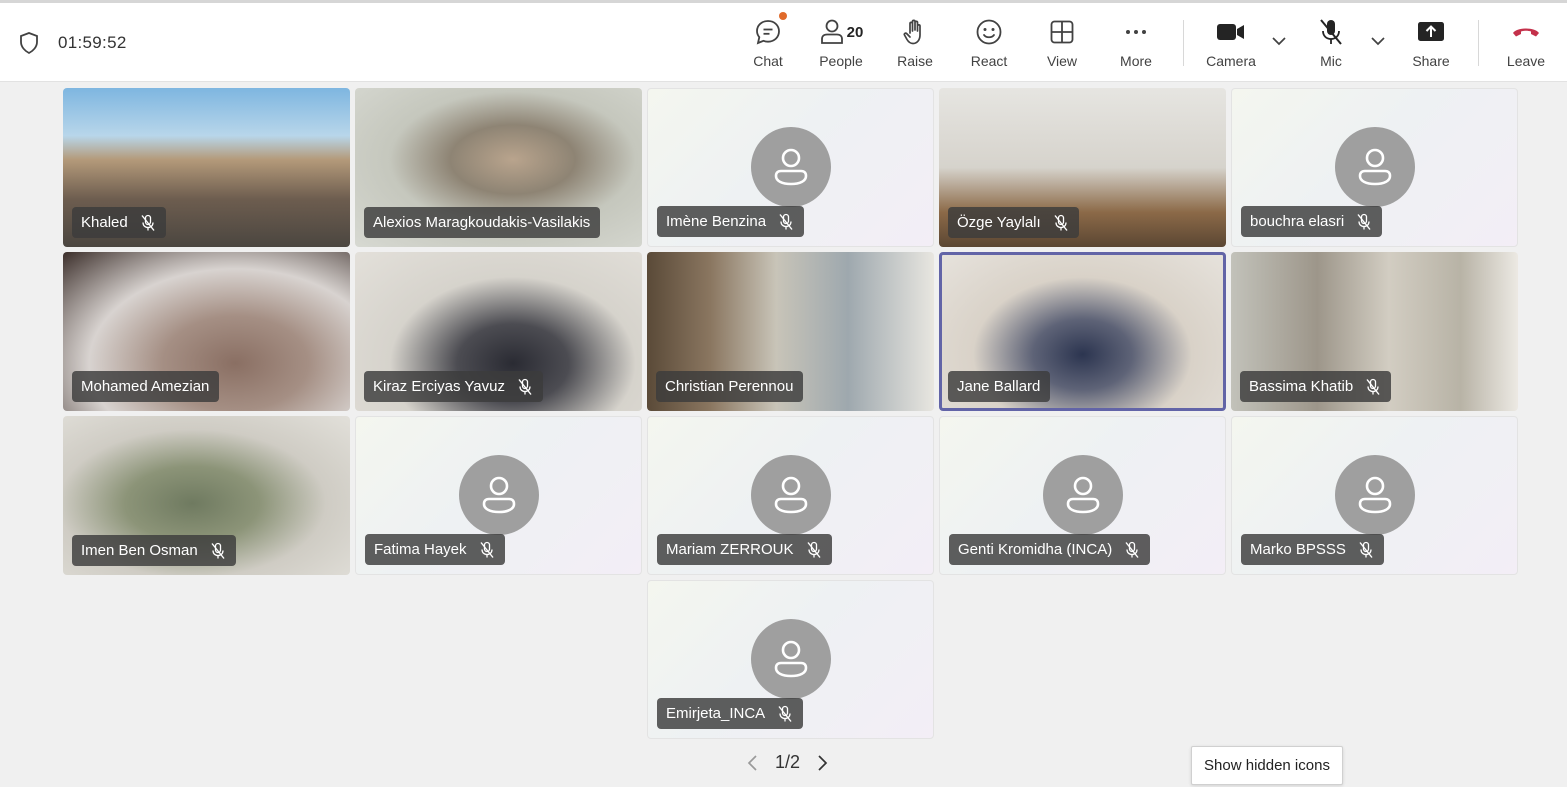  I want to click on page-indicator: 1/2, so click(788, 762).